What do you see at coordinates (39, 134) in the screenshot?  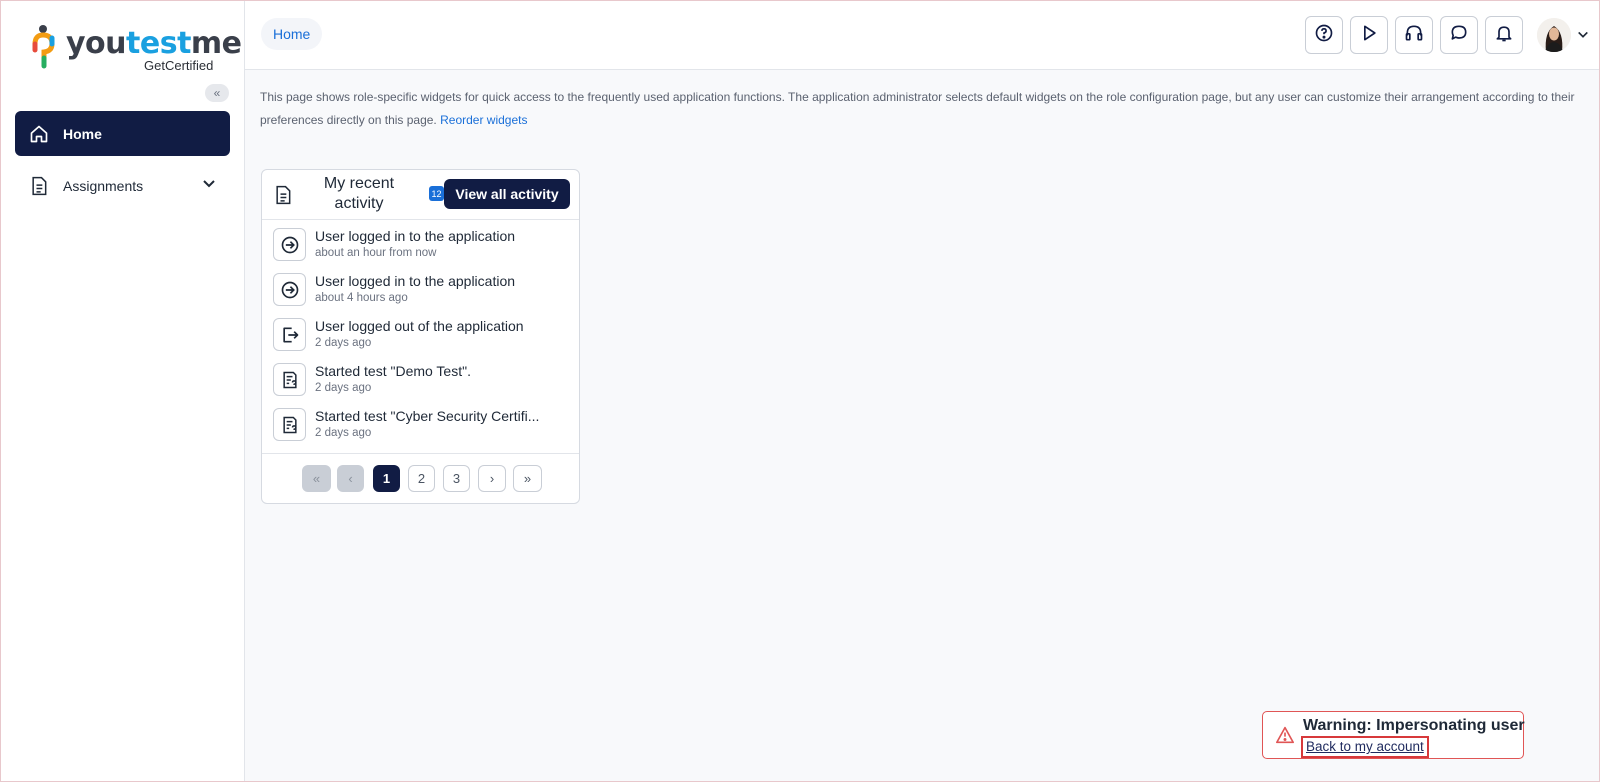 I see `home-icon` at bounding box center [39, 134].